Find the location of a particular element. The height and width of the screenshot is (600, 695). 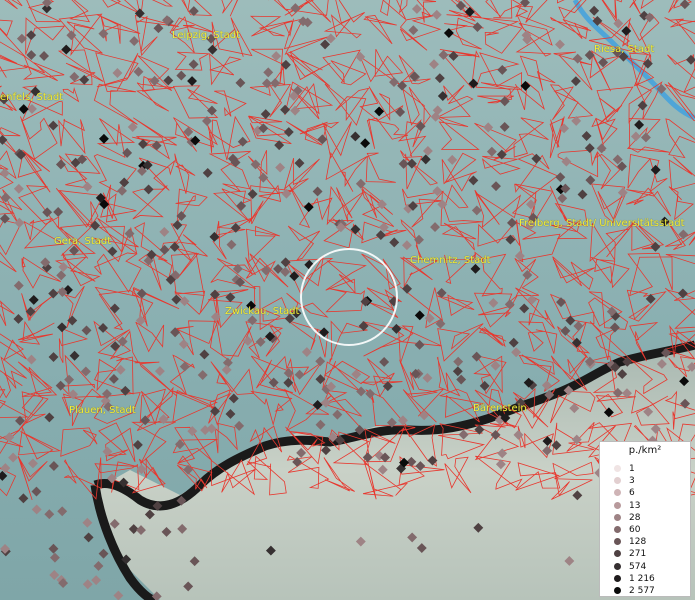

legend-label: 3 is located at coordinates (632, 481).